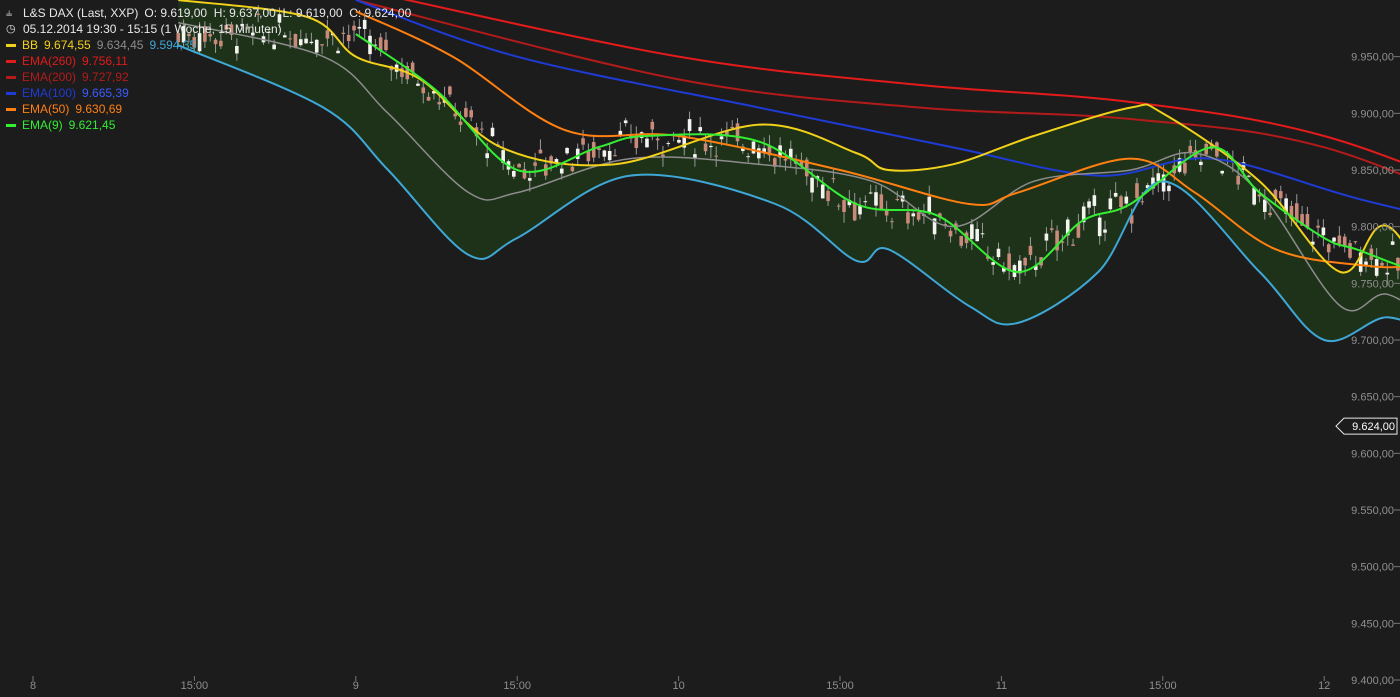 Image resolution: width=1400 pixels, height=697 pixels. I want to click on last-price-label: 9.624,00, so click(1373, 427).